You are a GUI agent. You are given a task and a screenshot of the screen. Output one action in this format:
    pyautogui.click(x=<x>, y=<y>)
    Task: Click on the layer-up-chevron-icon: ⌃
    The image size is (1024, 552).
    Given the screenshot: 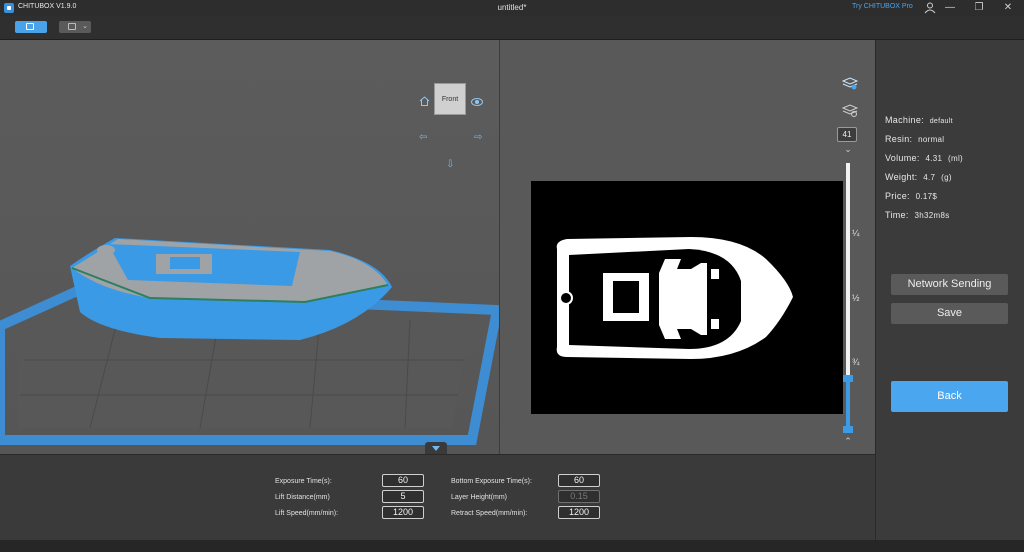 What is the action you would take?
    pyautogui.click(x=848, y=441)
    